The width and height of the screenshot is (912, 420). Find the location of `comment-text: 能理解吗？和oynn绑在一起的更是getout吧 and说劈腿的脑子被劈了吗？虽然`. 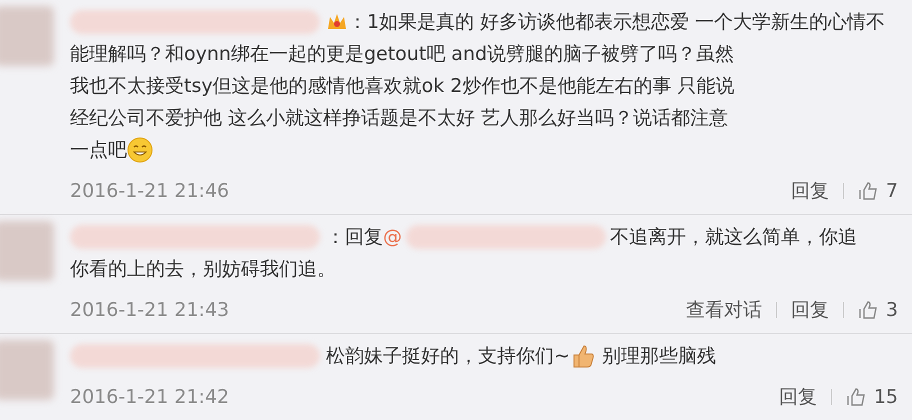

comment-text: 能理解吗？和oynn绑在一起的更是getout吧 and说劈腿的脑子被劈了吗？虽然 is located at coordinates (402, 54).